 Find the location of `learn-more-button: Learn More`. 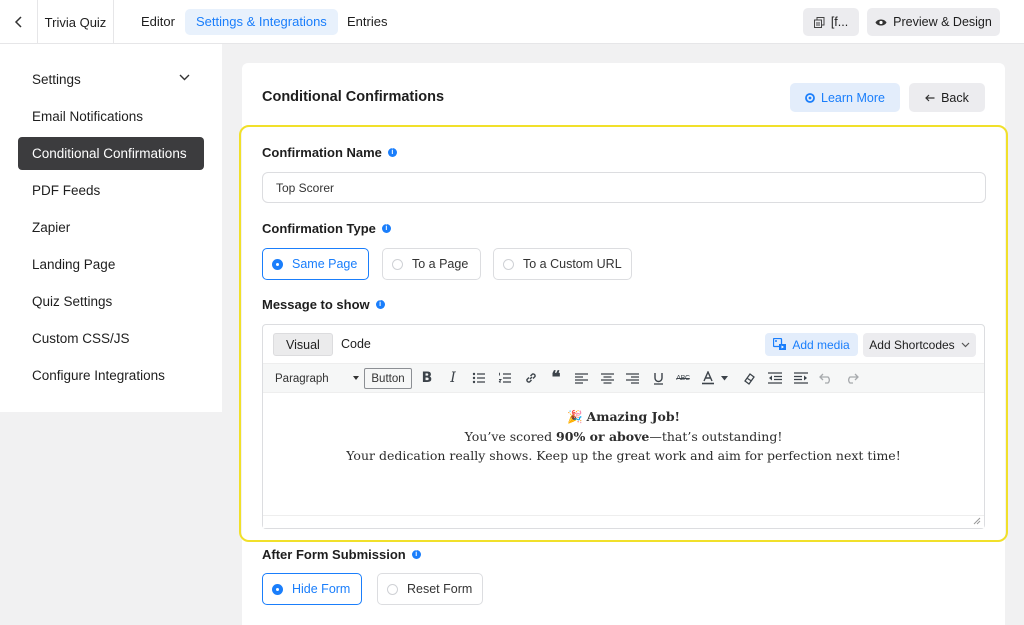

learn-more-button: Learn More is located at coordinates (845, 97).